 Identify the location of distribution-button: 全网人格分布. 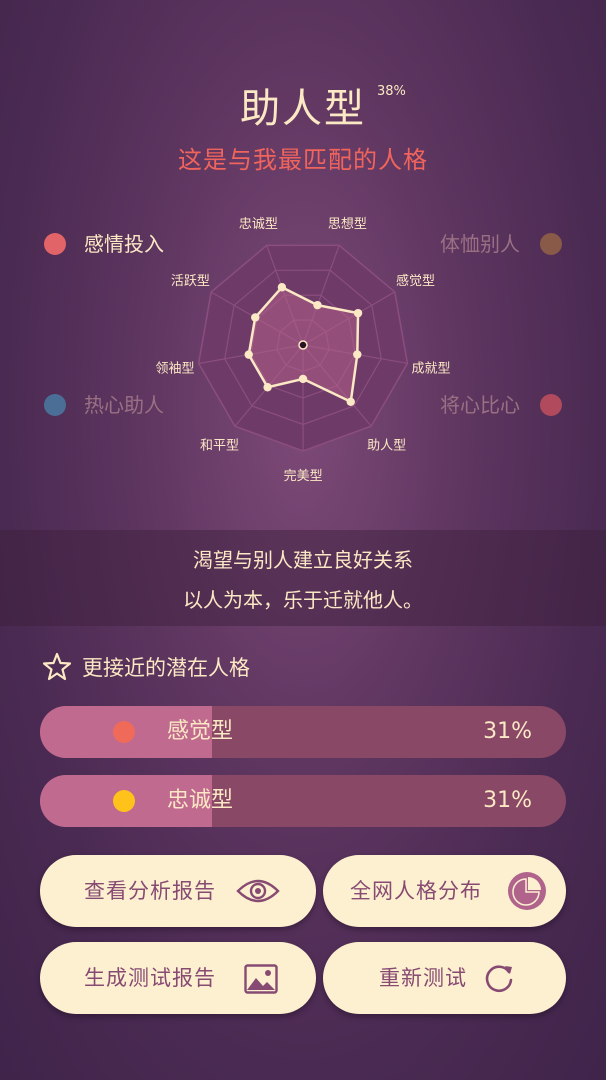
(444, 891).